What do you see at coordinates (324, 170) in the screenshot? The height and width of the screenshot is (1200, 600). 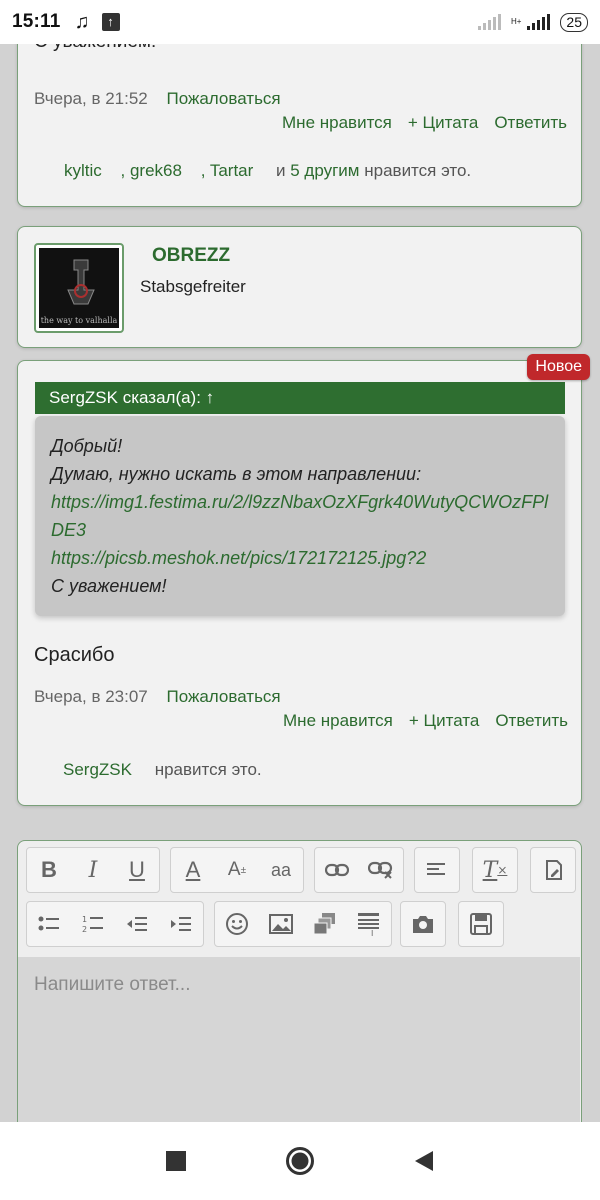 I see `likers-more-link: 5 другим` at bounding box center [324, 170].